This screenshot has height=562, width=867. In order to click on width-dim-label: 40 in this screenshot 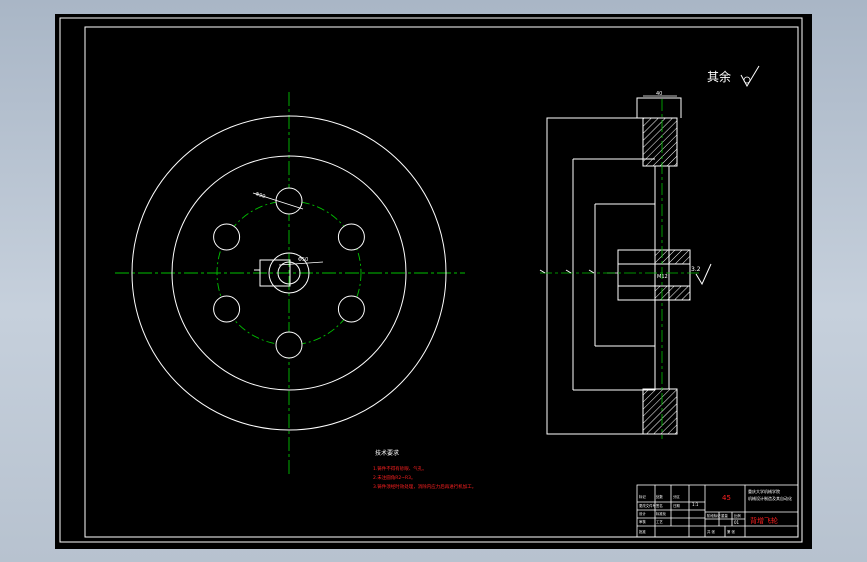, I will do `click(659, 94)`.